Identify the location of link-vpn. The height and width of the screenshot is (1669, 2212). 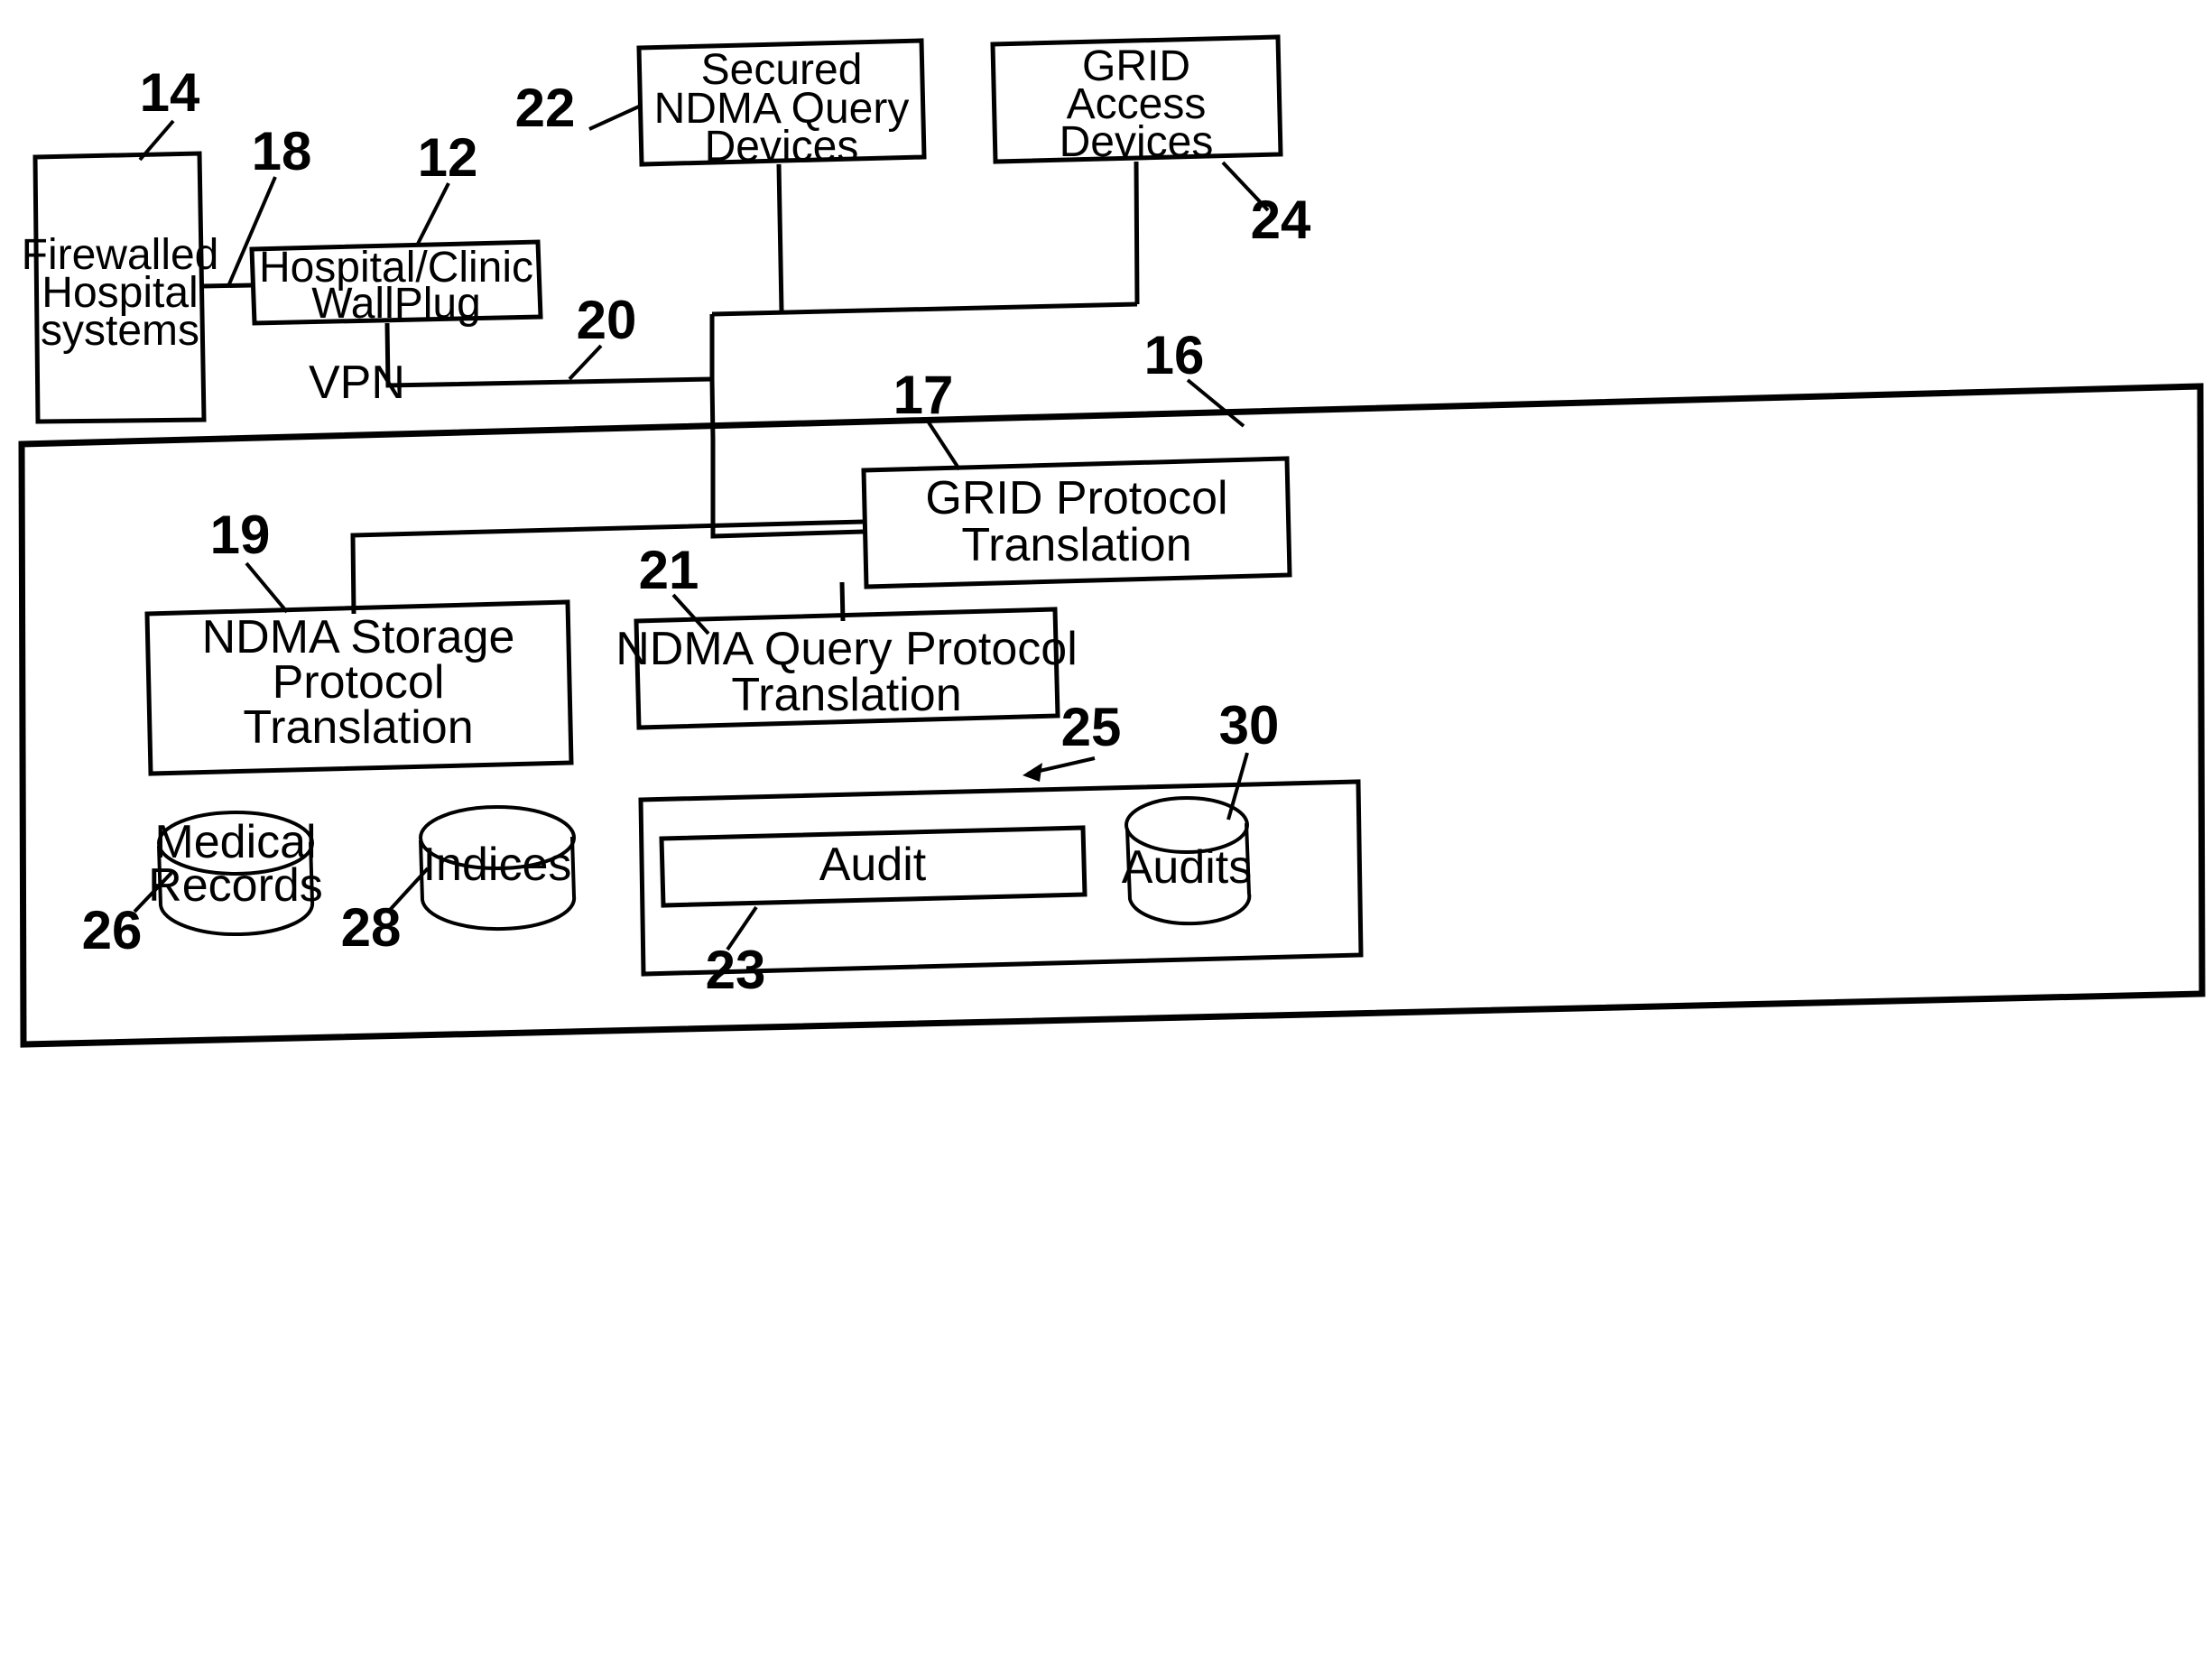
(548, 355).